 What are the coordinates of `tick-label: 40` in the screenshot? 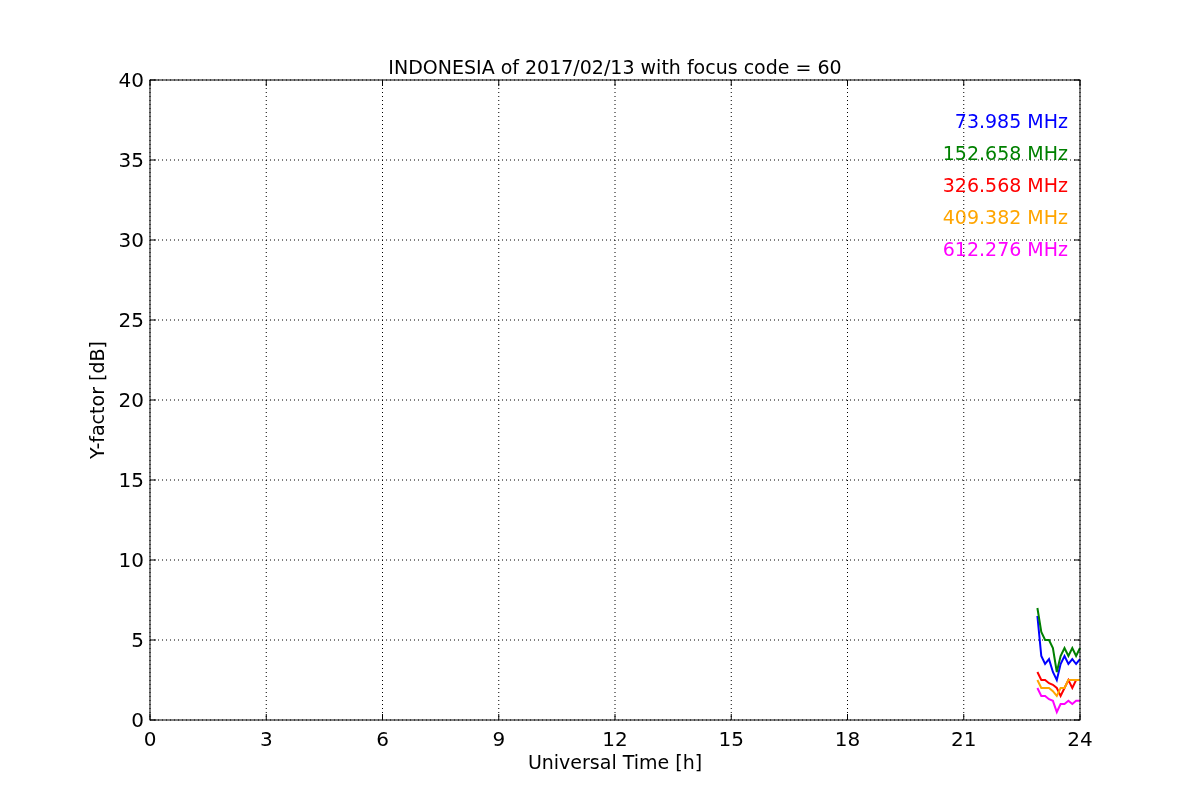 It's located at (131, 80).